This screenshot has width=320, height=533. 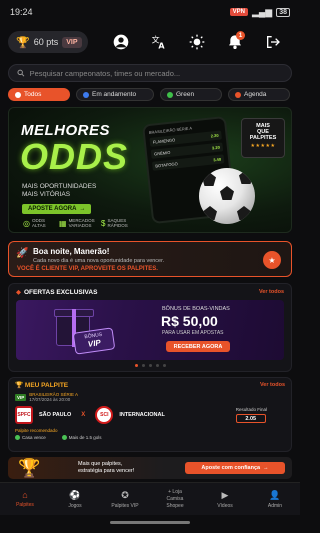 I want to click on header-actions: 文A 1, so click(x=197, y=42).